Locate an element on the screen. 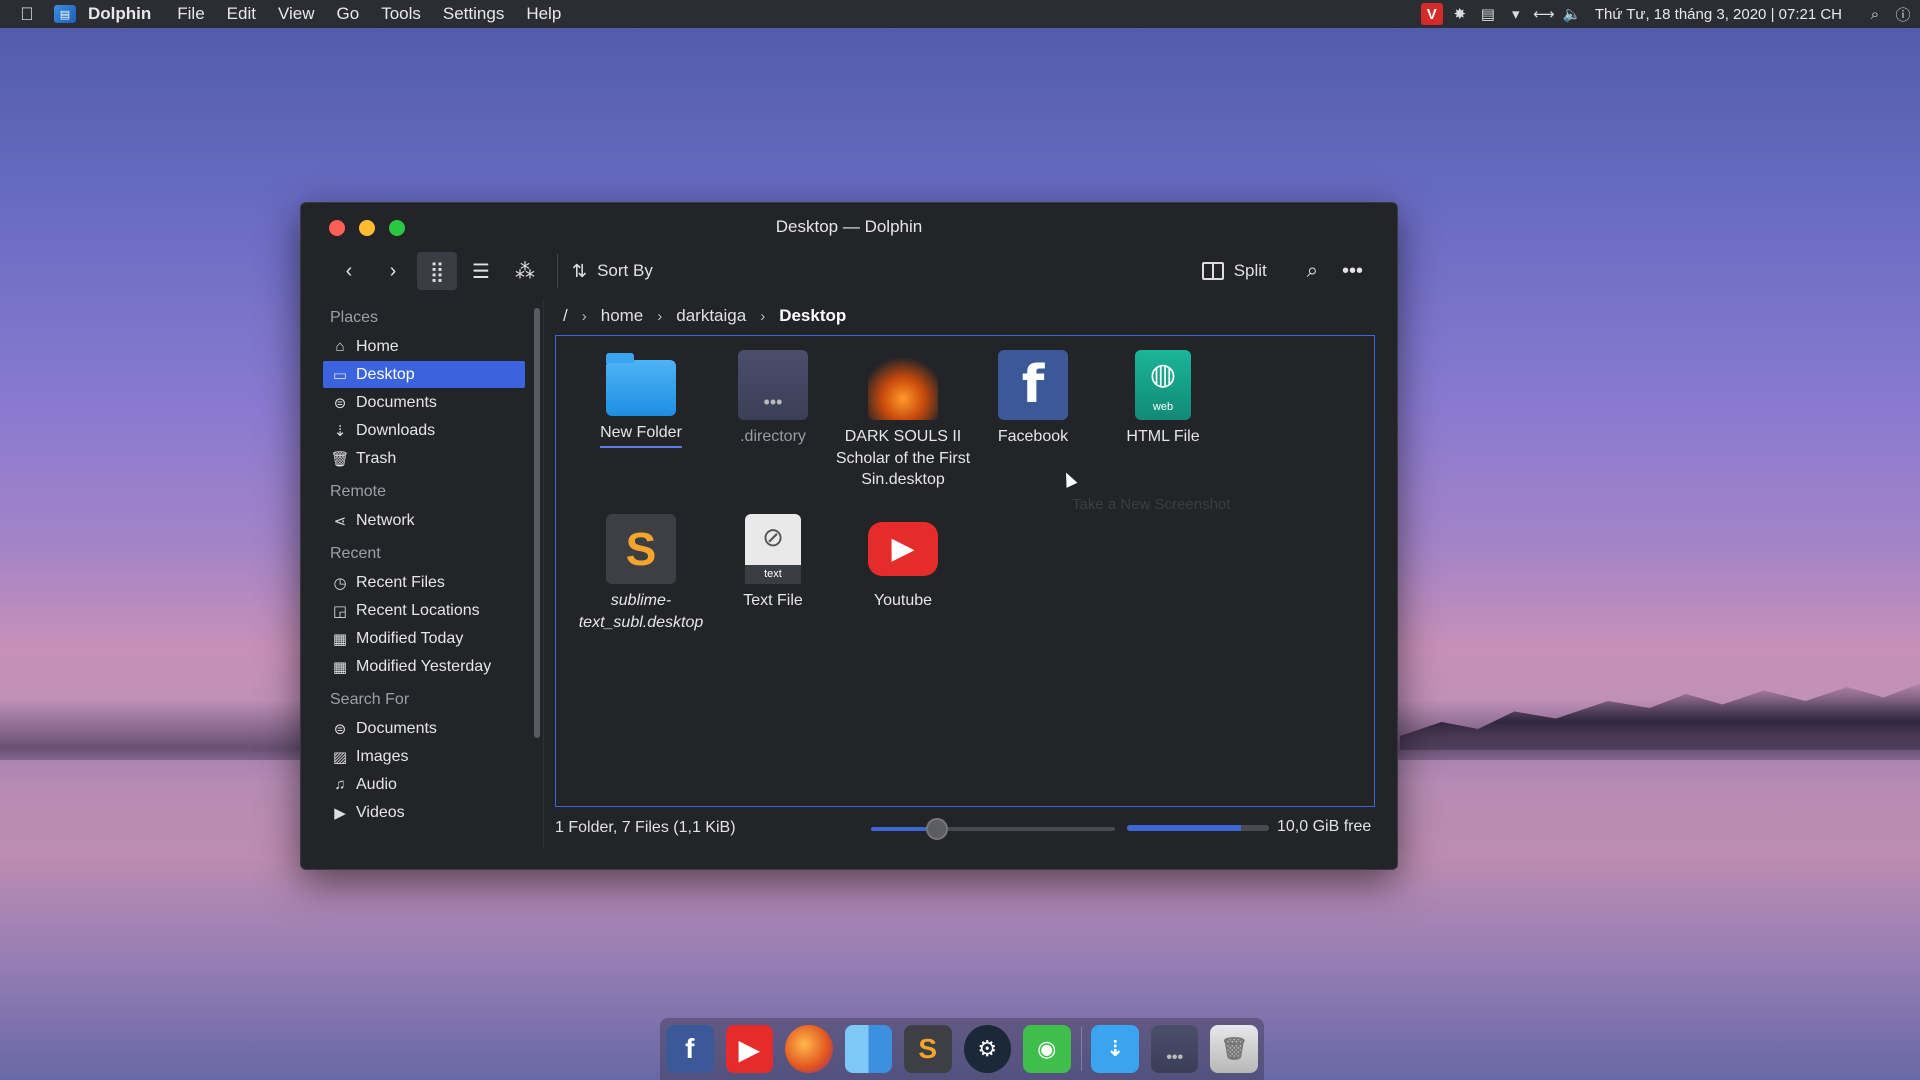 The image size is (1920, 1080). search-tray-icon: ⌕ is located at coordinates (1875, 14).